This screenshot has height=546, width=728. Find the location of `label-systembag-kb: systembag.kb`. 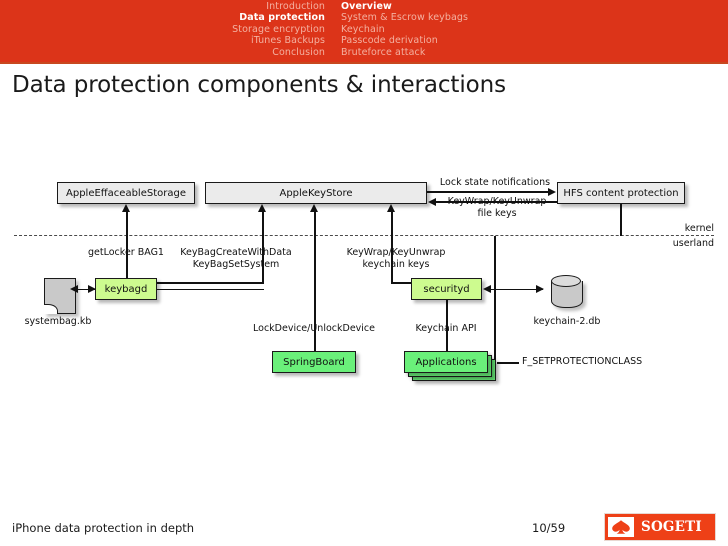

label-systembag-kb: systembag.kb is located at coordinates (58, 321).